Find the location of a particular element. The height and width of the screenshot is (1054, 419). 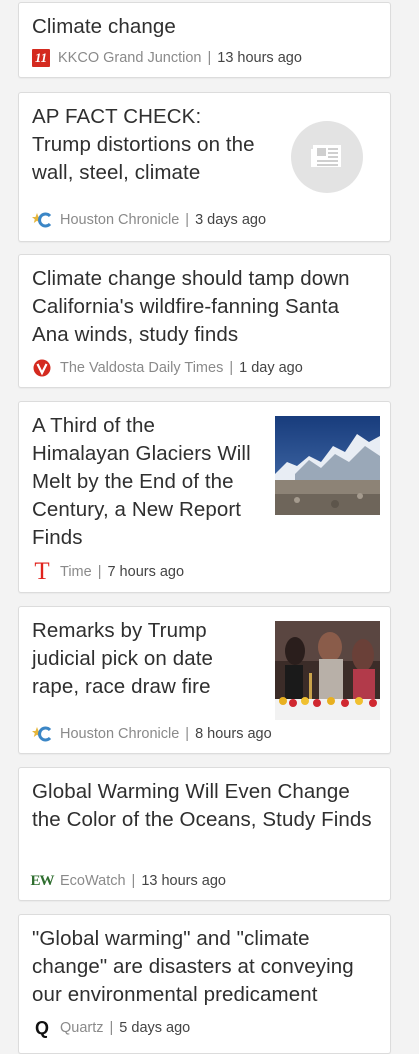

article-meta: T Time | 7 hours ago is located at coordinates (108, 571).